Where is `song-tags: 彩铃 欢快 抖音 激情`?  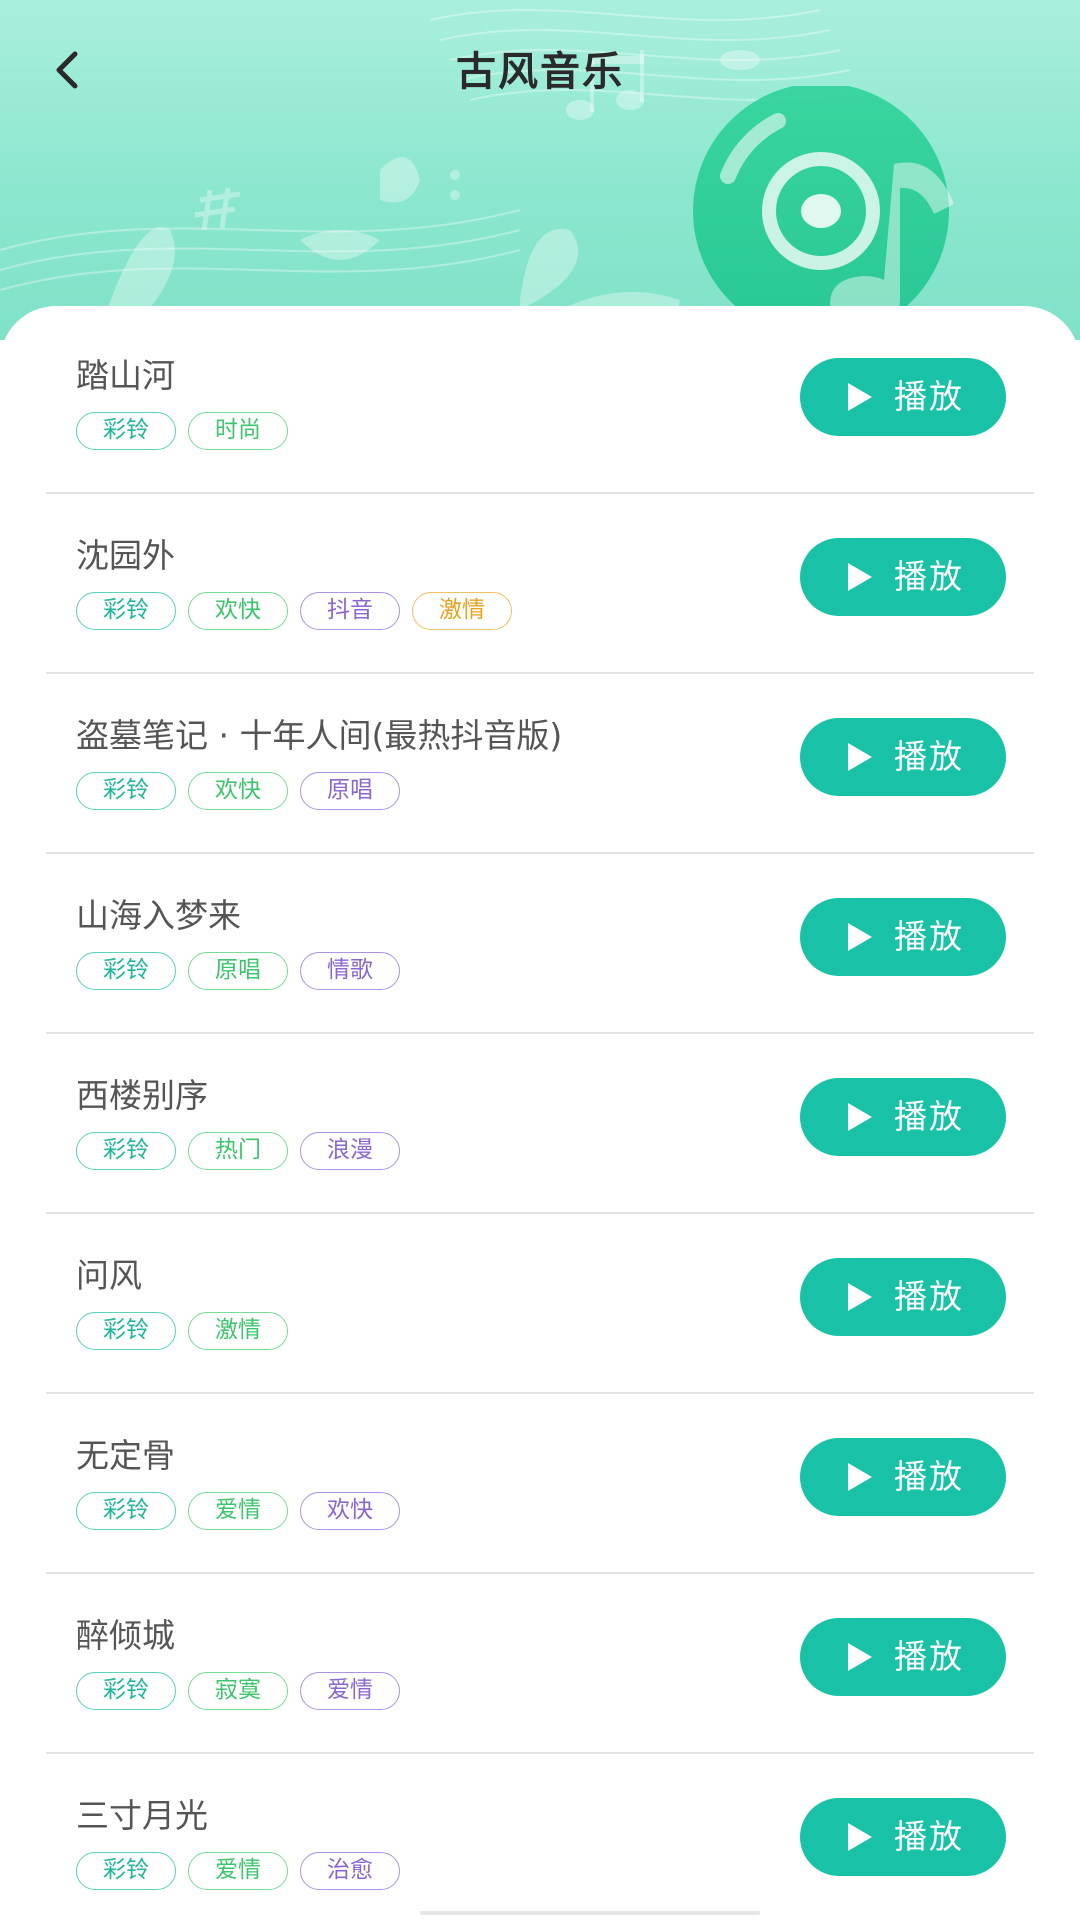
song-tags: 彩铃 欢快 抖音 激情 is located at coordinates (294, 611).